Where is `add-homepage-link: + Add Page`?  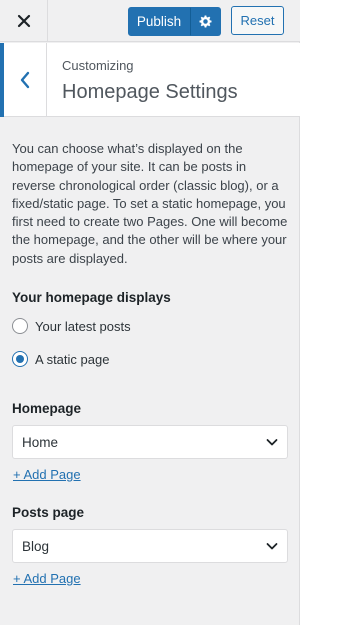
add-homepage-link: + Add Page is located at coordinates (47, 474).